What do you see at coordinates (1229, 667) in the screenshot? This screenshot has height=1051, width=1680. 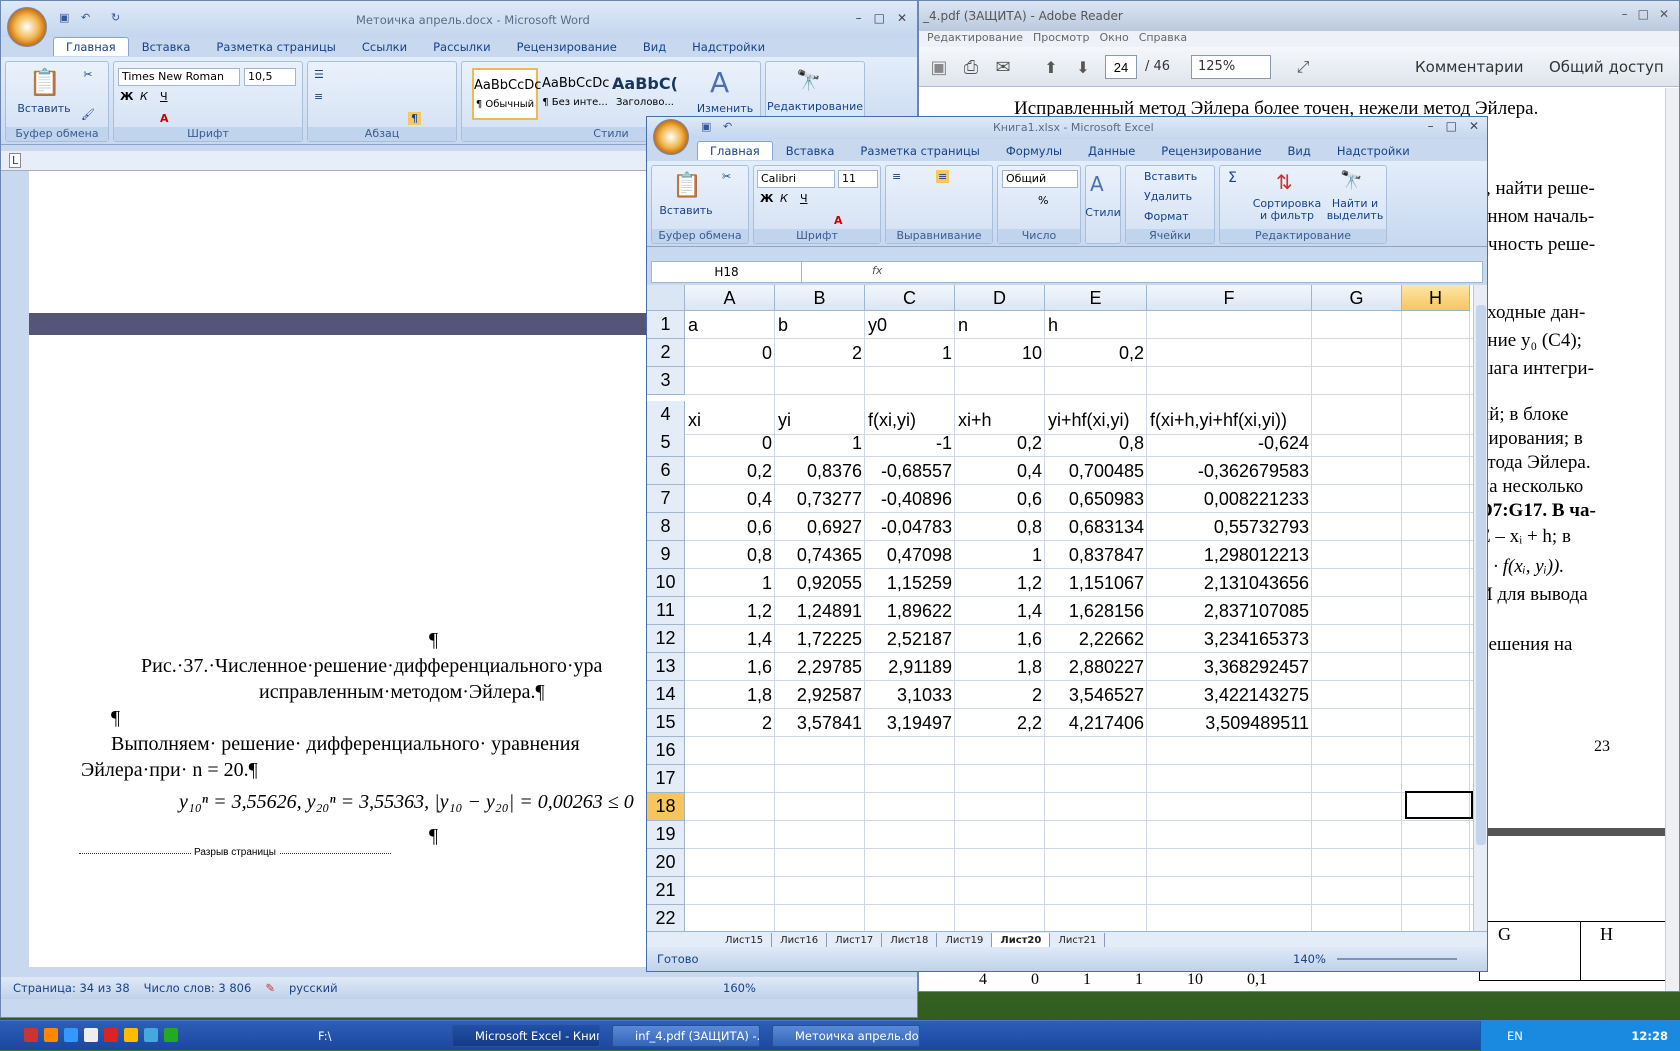 I see `cell: 3,368292457` at bounding box center [1229, 667].